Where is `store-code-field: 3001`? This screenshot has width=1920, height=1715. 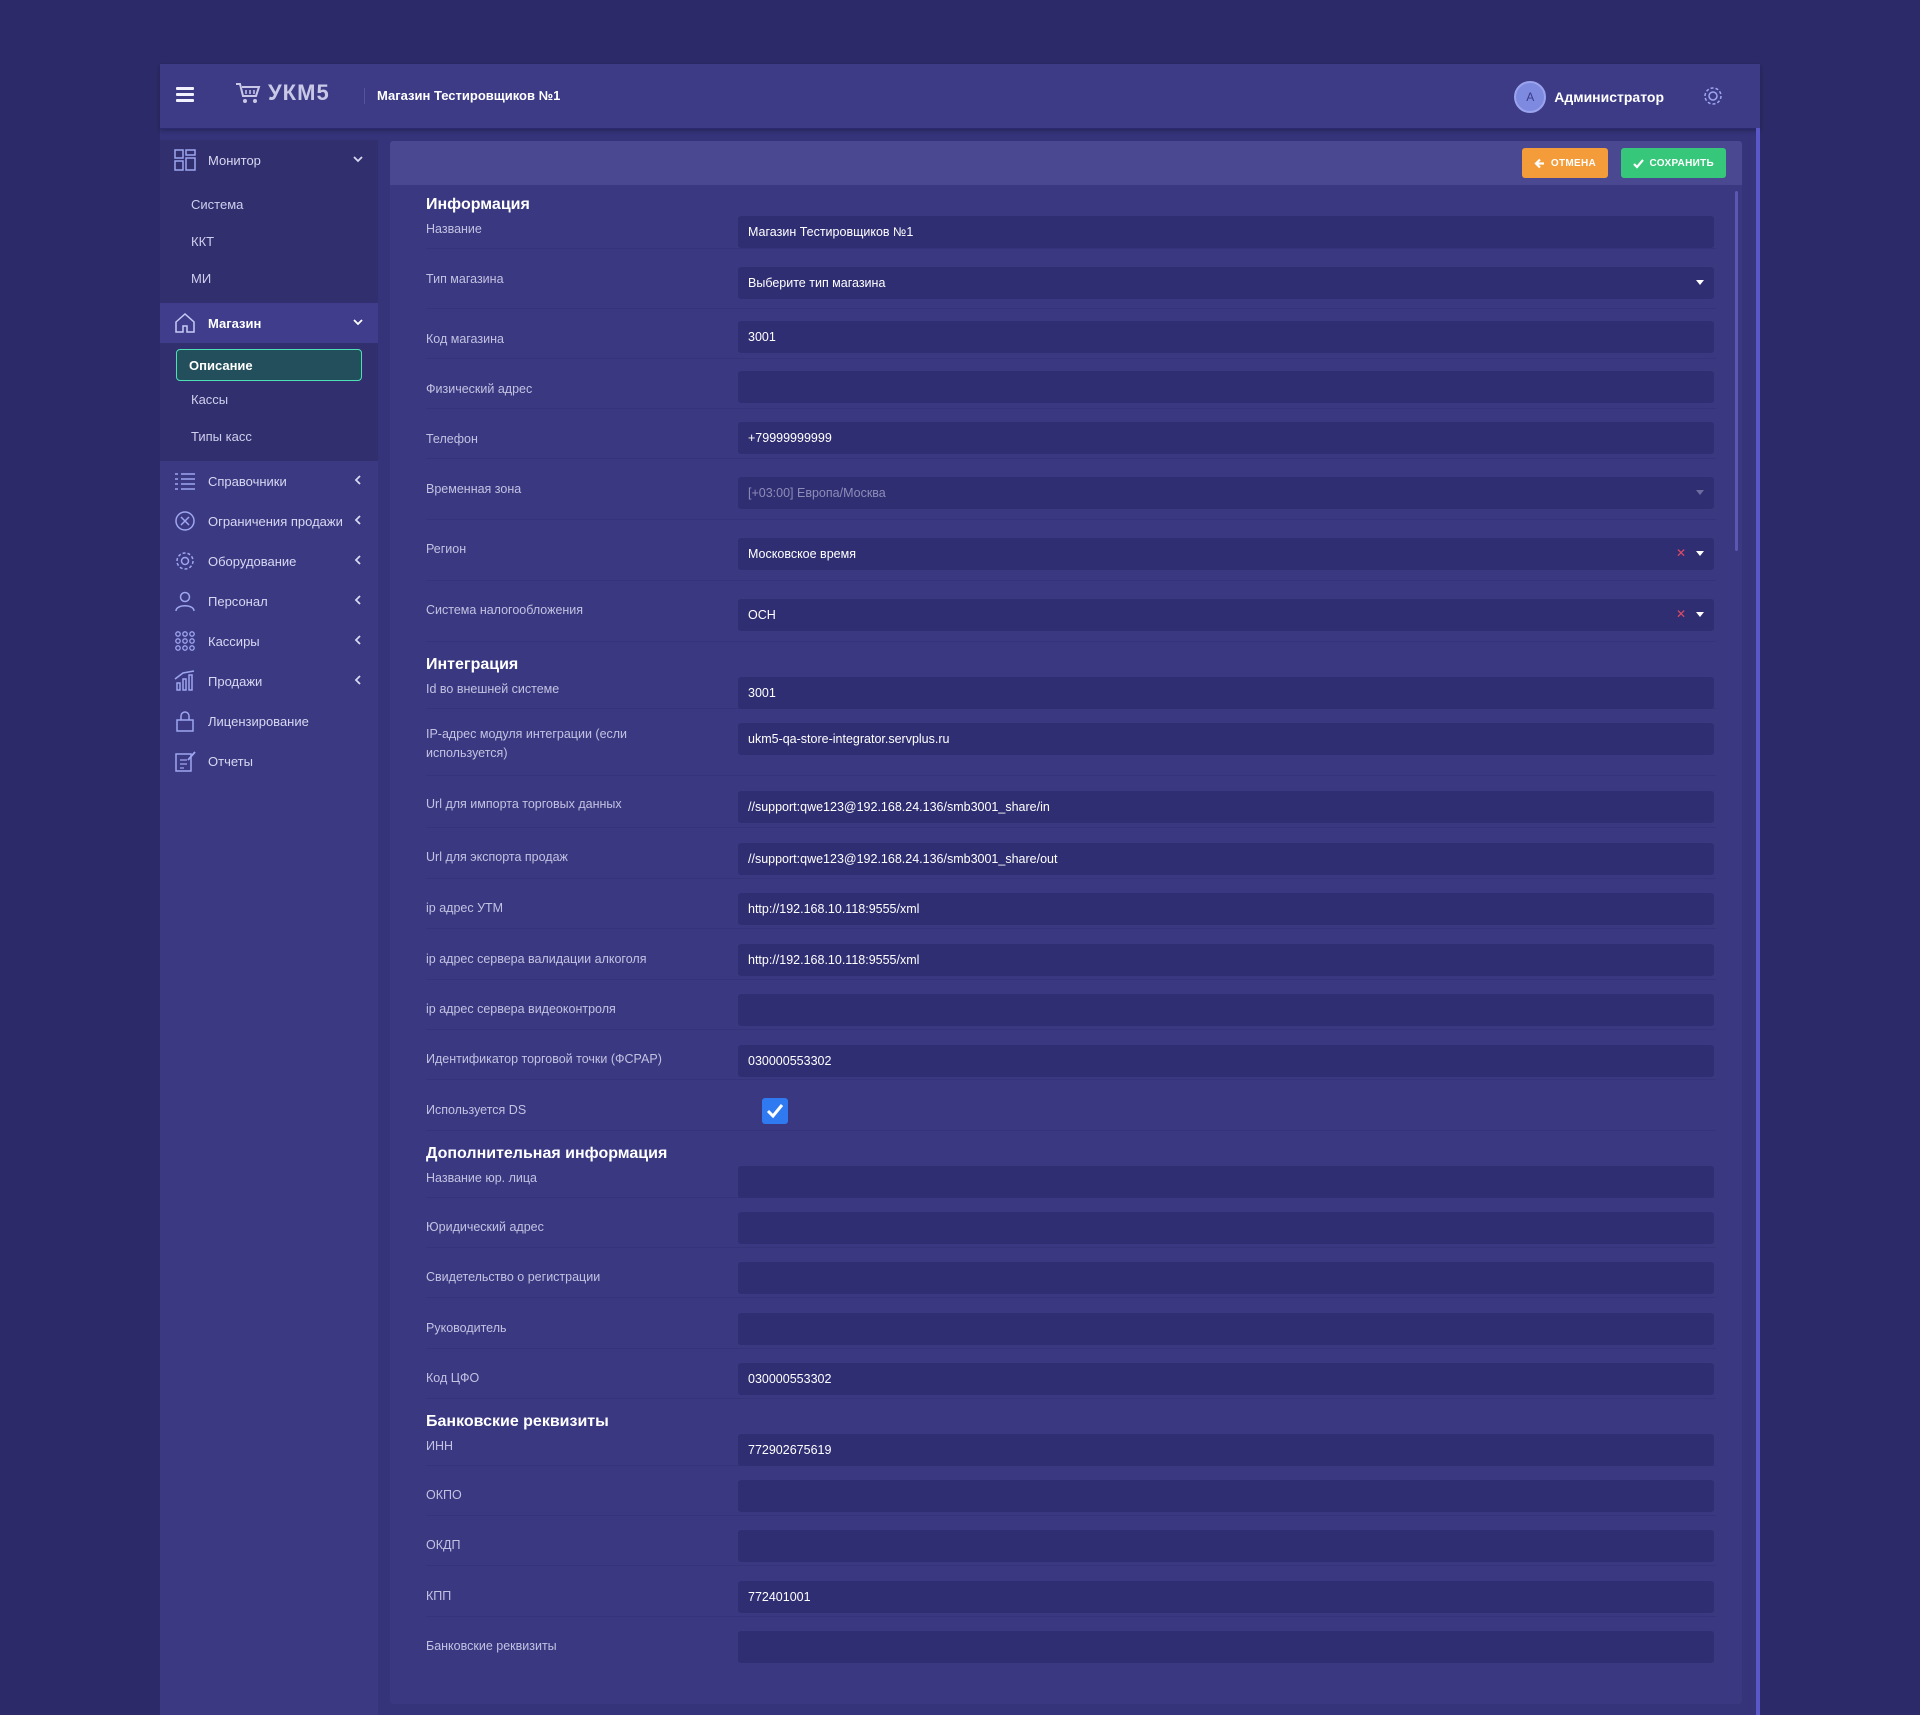
store-code-field: 3001 is located at coordinates (1226, 337).